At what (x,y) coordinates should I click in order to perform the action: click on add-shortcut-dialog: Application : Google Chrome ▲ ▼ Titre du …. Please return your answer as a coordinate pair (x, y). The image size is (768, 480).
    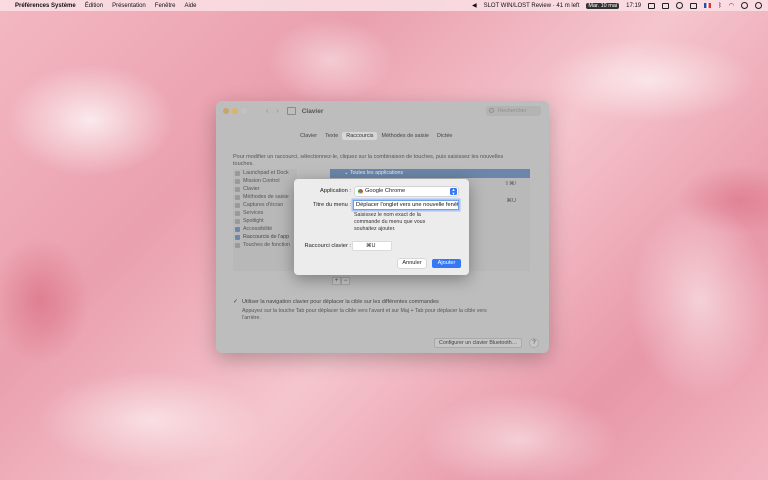
    Looking at the image, I should click on (381, 227).